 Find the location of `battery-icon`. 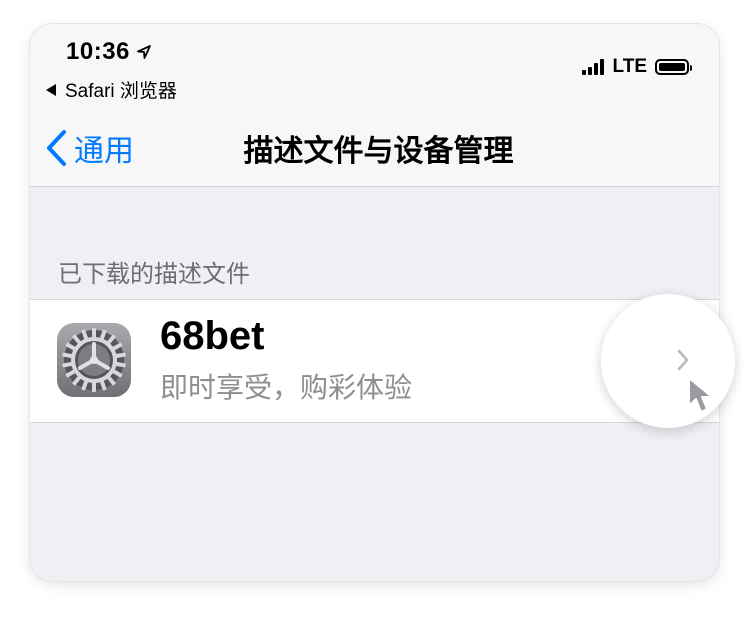

battery-icon is located at coordinates (673, 67).